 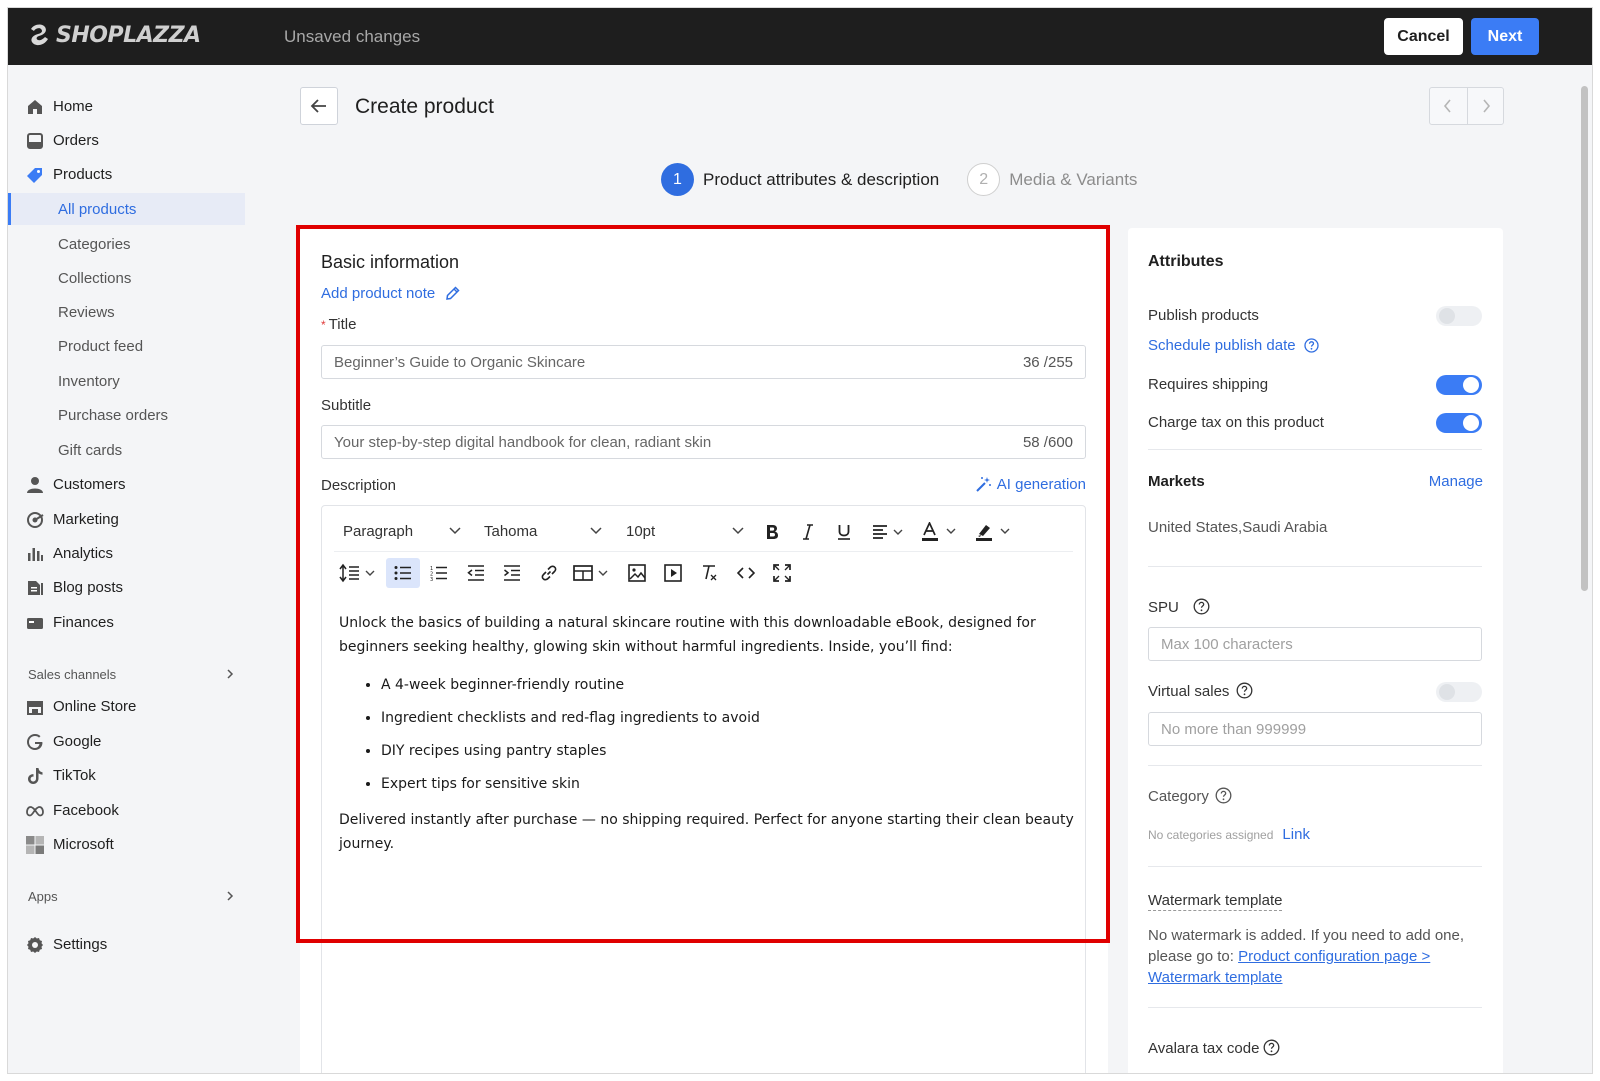 I want to click on charge-tax-toggle, so click(x=1459, y=423).